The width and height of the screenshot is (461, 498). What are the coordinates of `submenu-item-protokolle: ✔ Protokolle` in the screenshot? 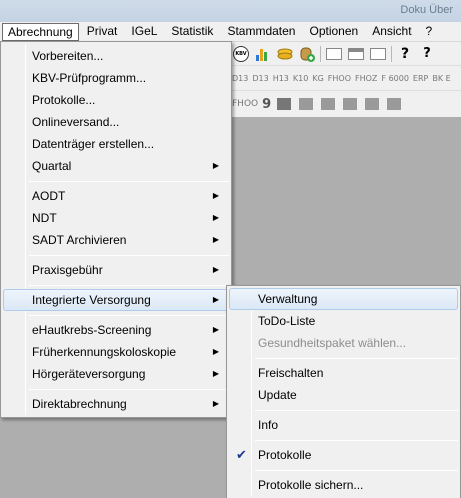 It's located at (343, 455).